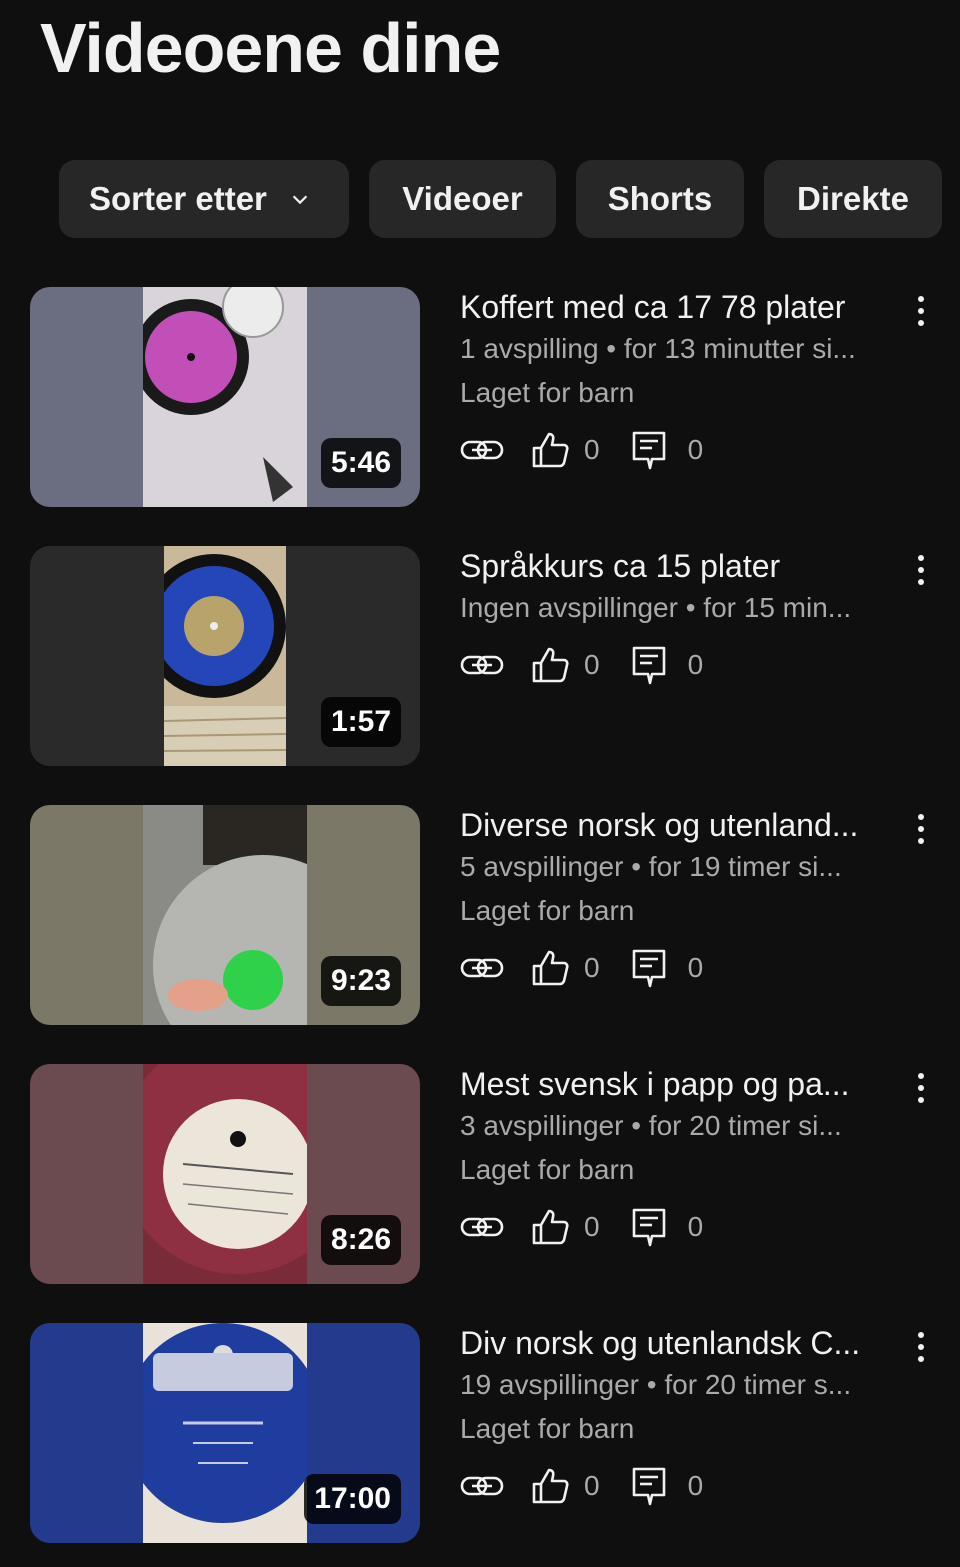  I want to click on video-title: Språkkurs ca 15 plater, so click(680, 566).